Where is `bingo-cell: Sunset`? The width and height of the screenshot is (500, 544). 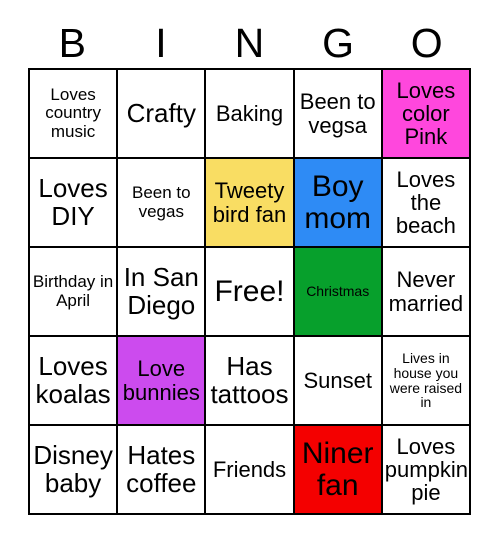
bingo-cell: Sunset is located at coordinates (338, 381).